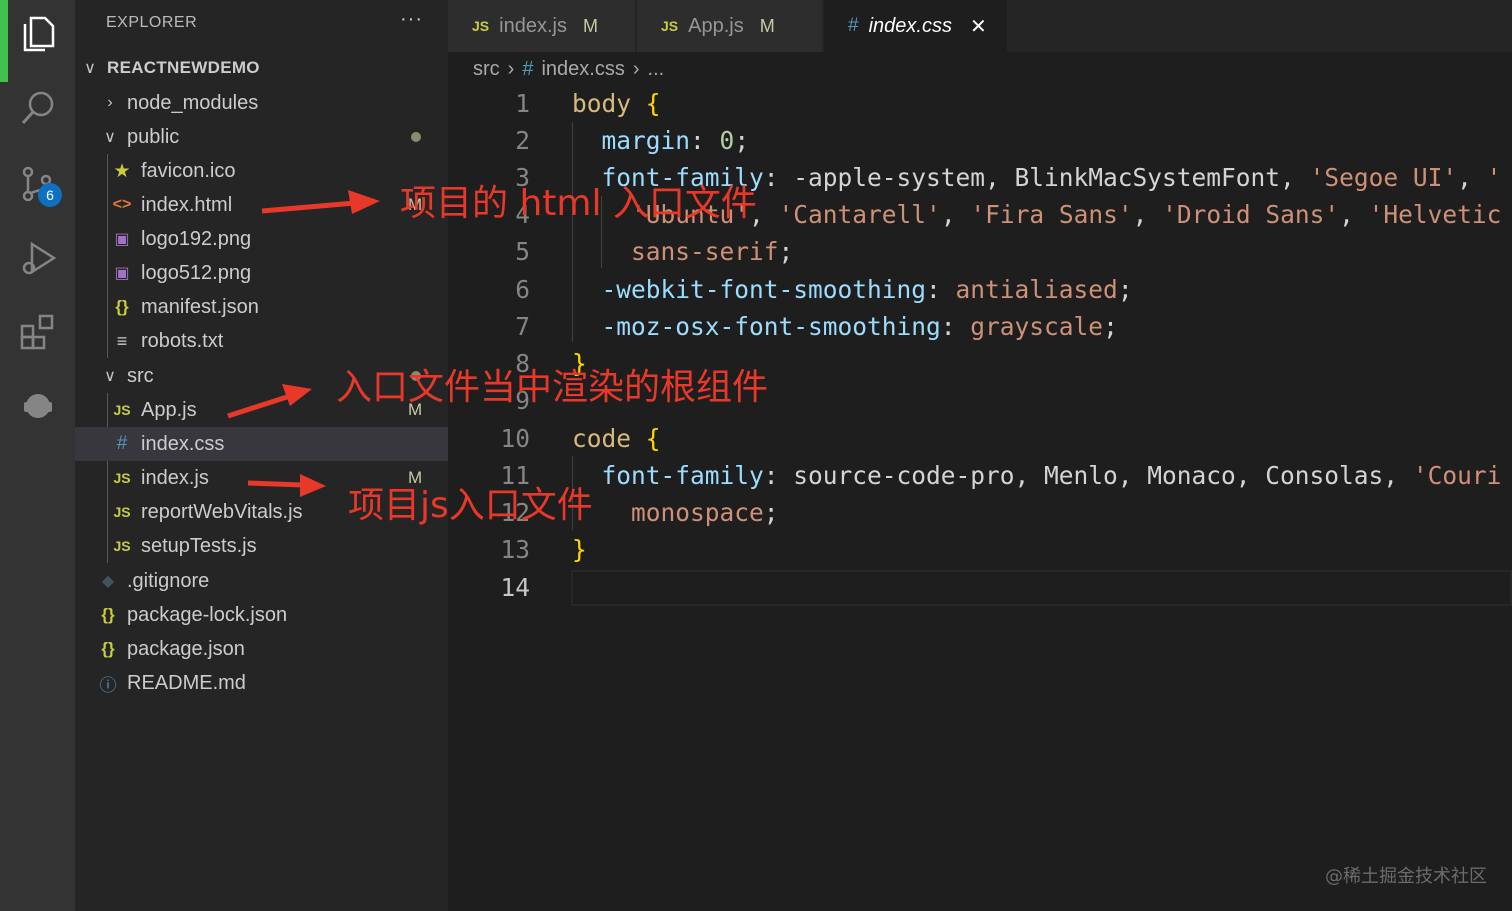  What do you see at coordinates (168, 580) in the screenshot?
I see `tree-label: .gitignore` at bounding box center [168, 580].